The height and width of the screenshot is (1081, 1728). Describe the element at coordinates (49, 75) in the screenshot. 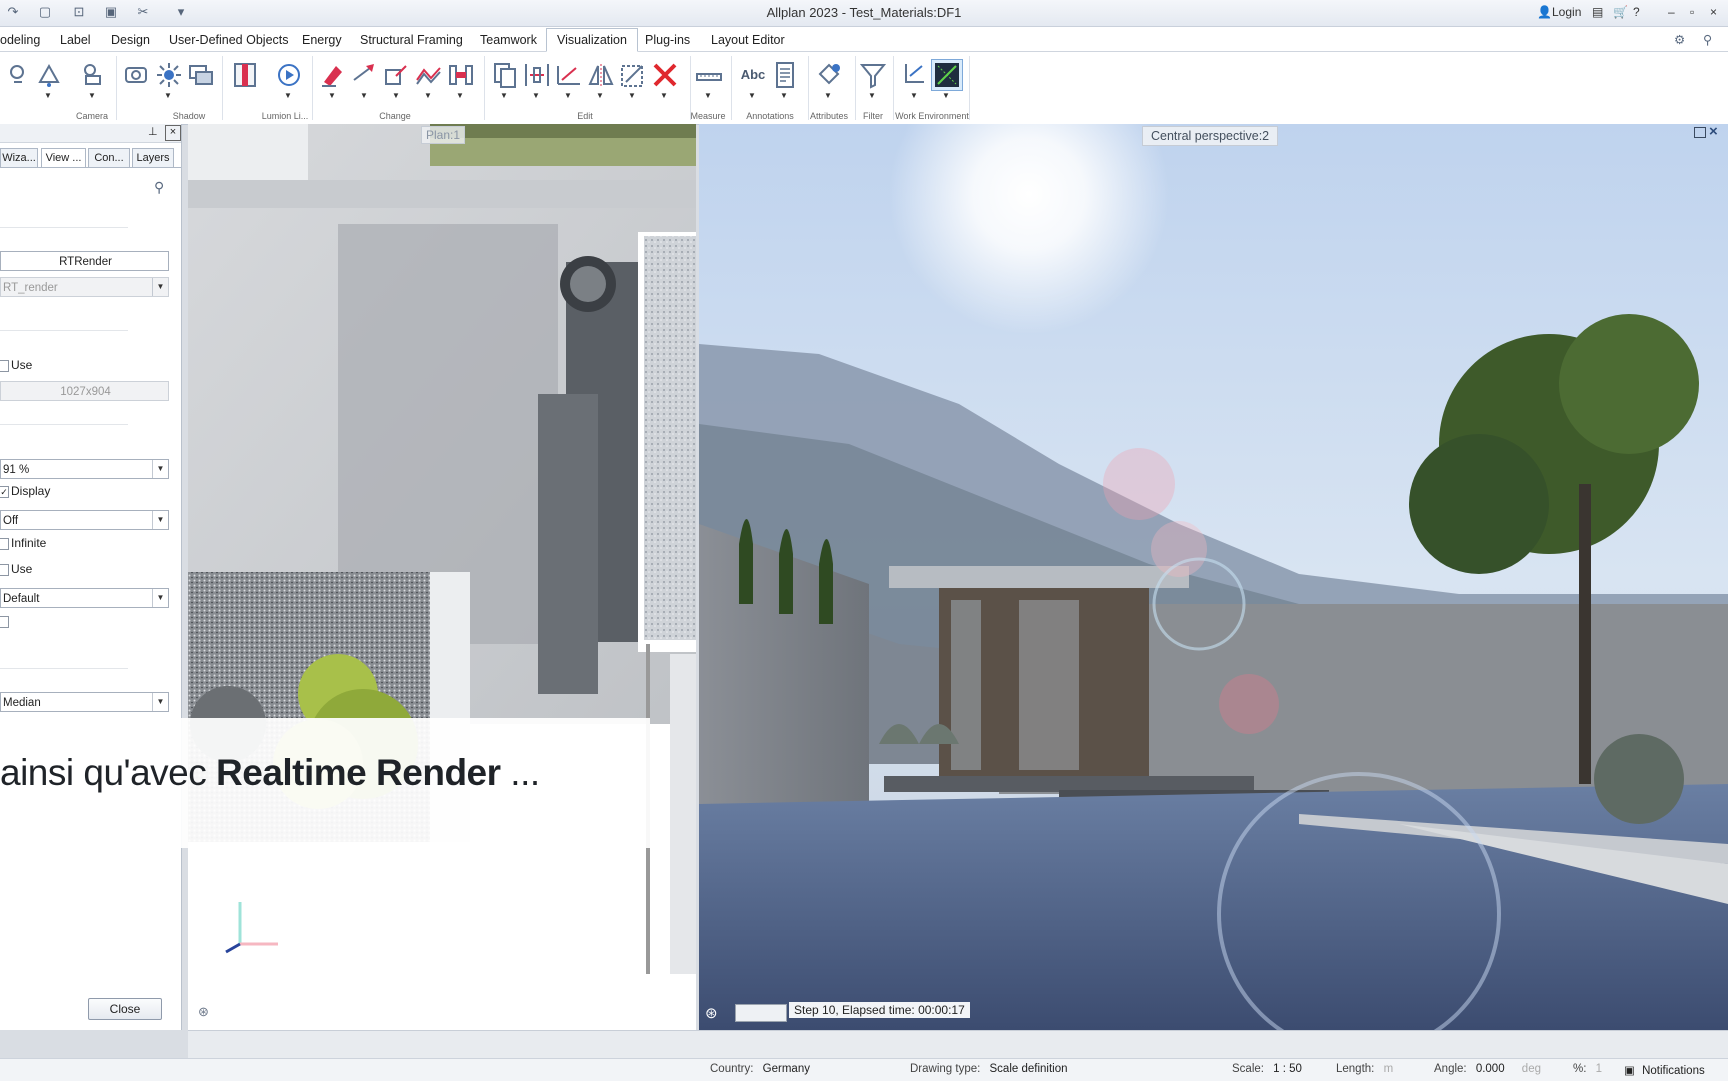

I see `lamp-icon` at that location.